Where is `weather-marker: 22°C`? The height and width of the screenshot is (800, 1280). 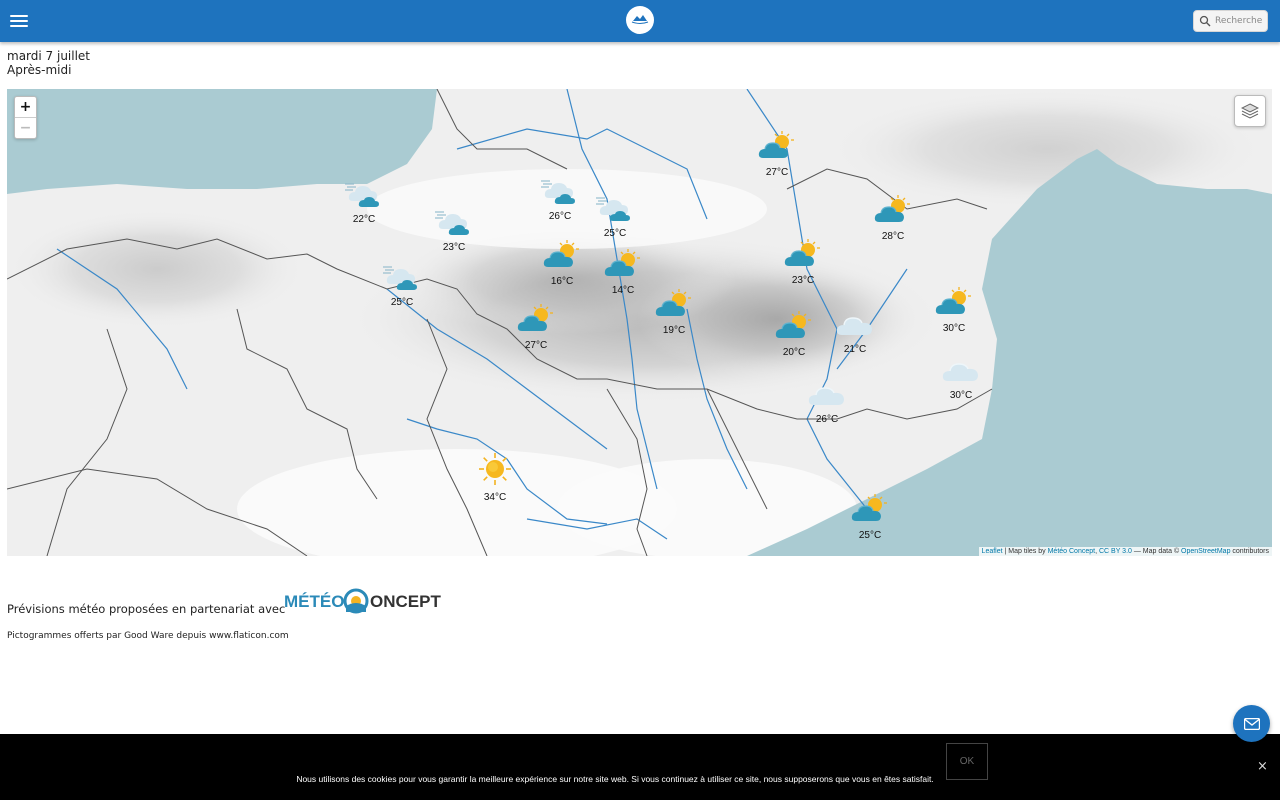 weather-marker: 22°C is located at coordinates (364, 202).